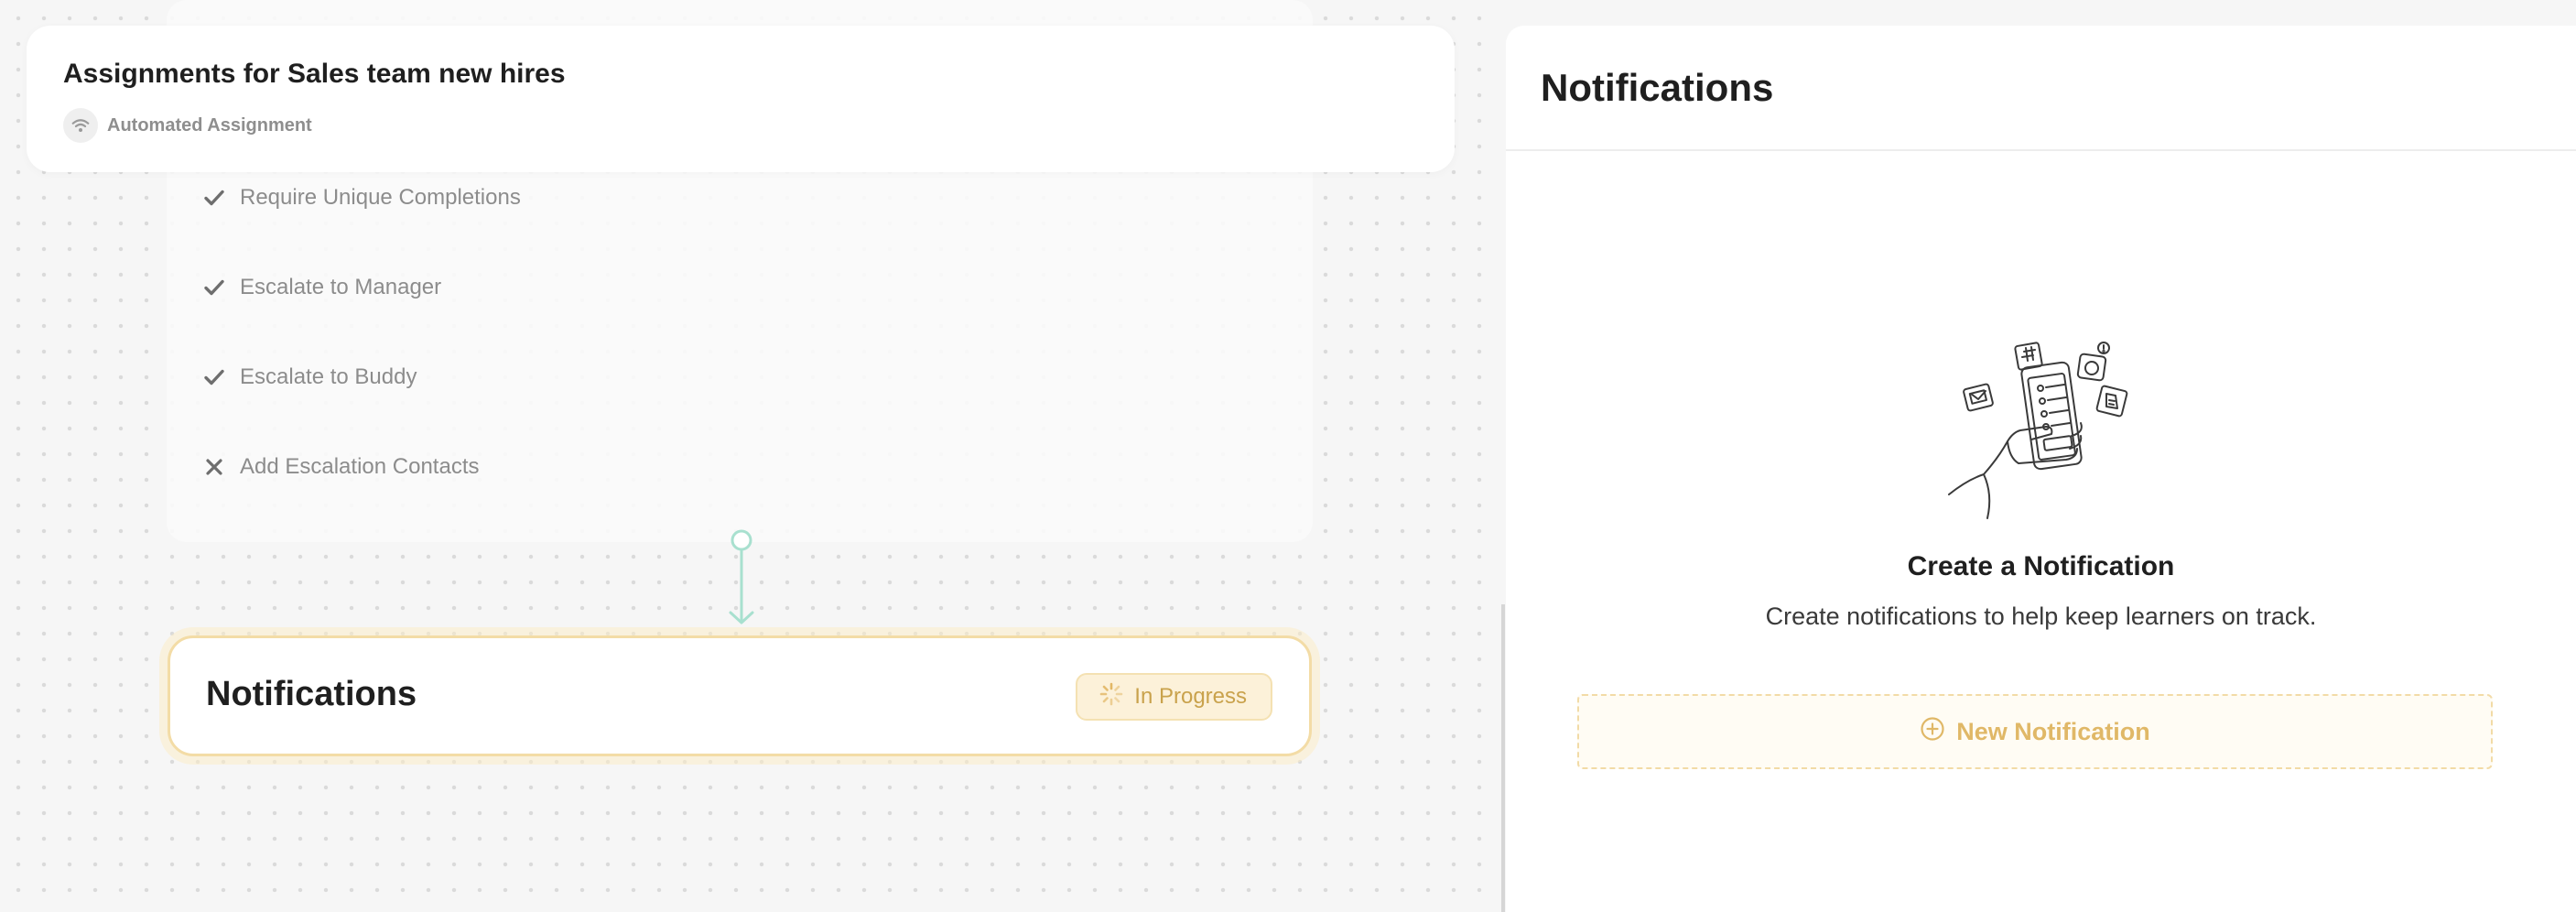 This screenshot has height=912, width=2576. What do you see at coordinates (360, 466) in the screenshot?
I see `step-label: Add Escalation Contacts` at bounding box center [360, 466].